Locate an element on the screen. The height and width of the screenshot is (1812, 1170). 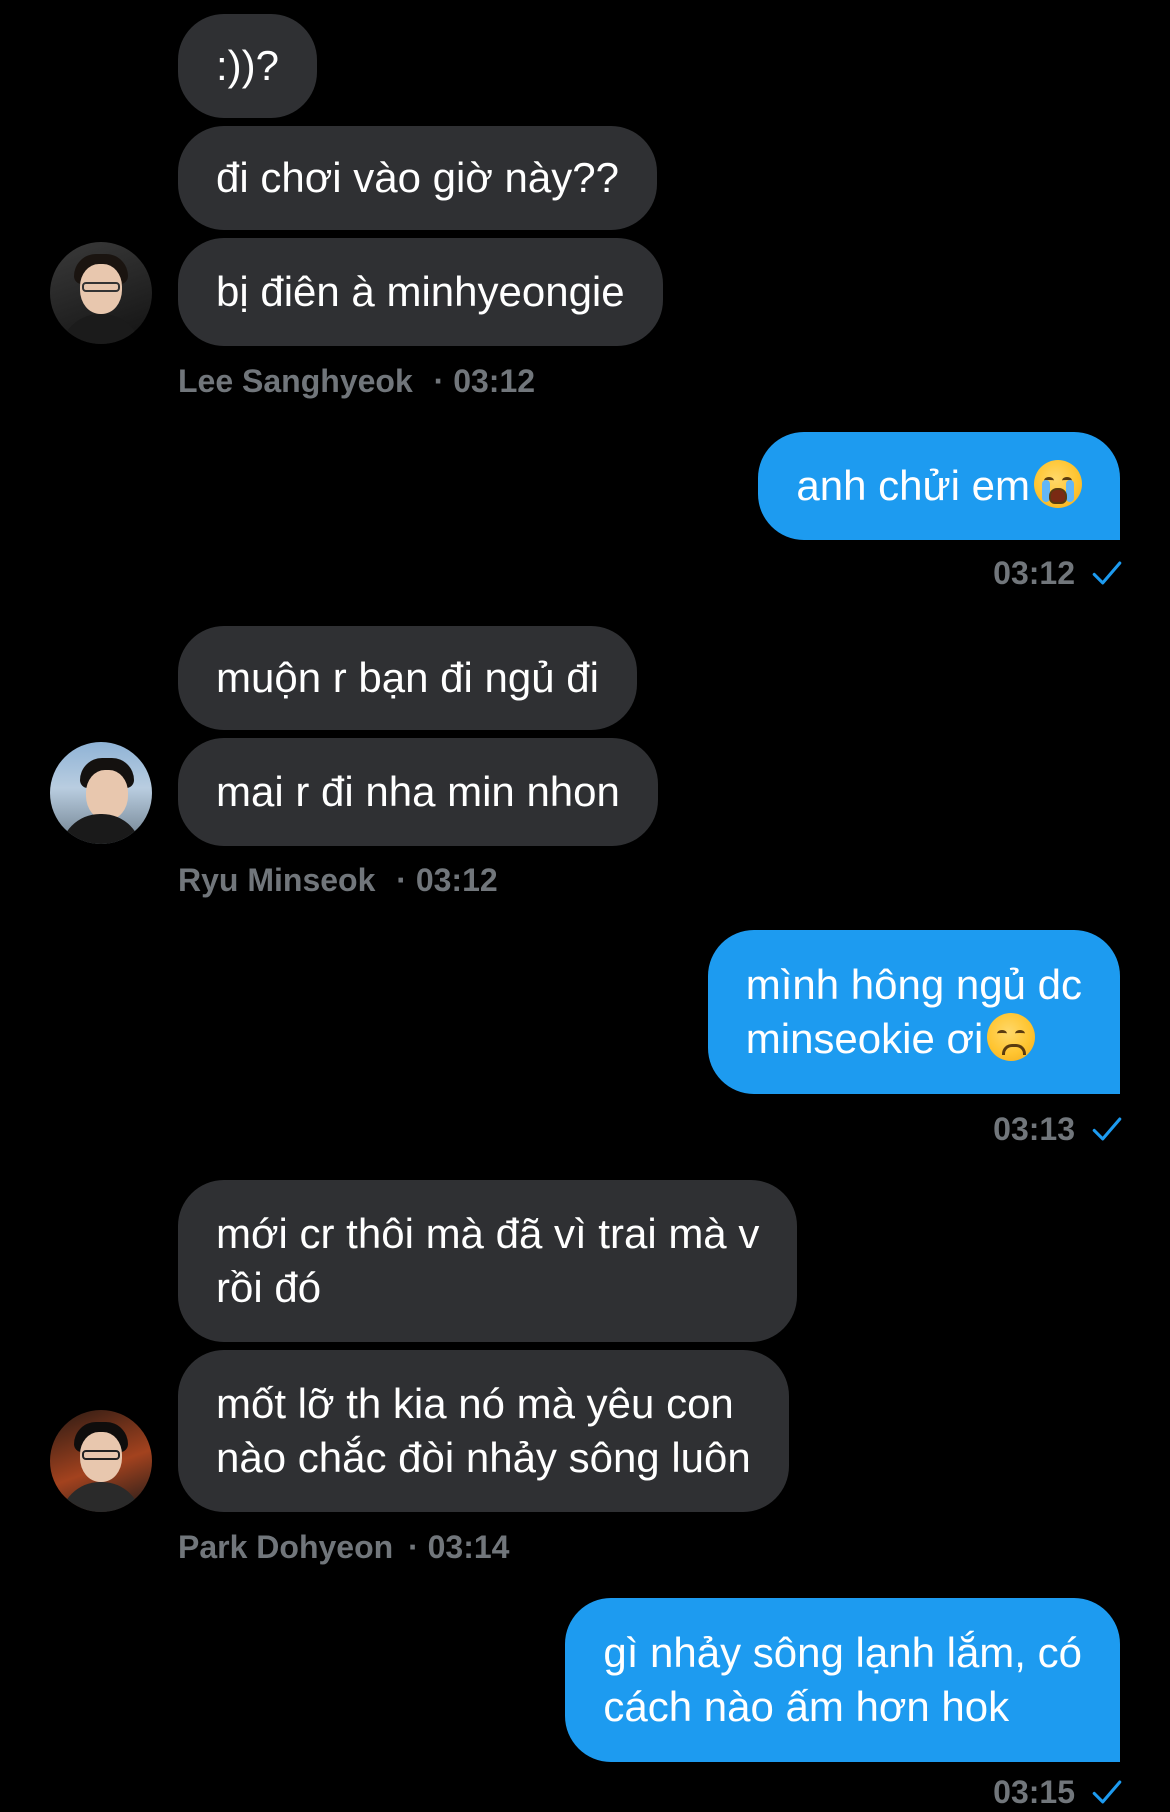
loudly-crying-face-icon is located at coordinates (1058, 484).